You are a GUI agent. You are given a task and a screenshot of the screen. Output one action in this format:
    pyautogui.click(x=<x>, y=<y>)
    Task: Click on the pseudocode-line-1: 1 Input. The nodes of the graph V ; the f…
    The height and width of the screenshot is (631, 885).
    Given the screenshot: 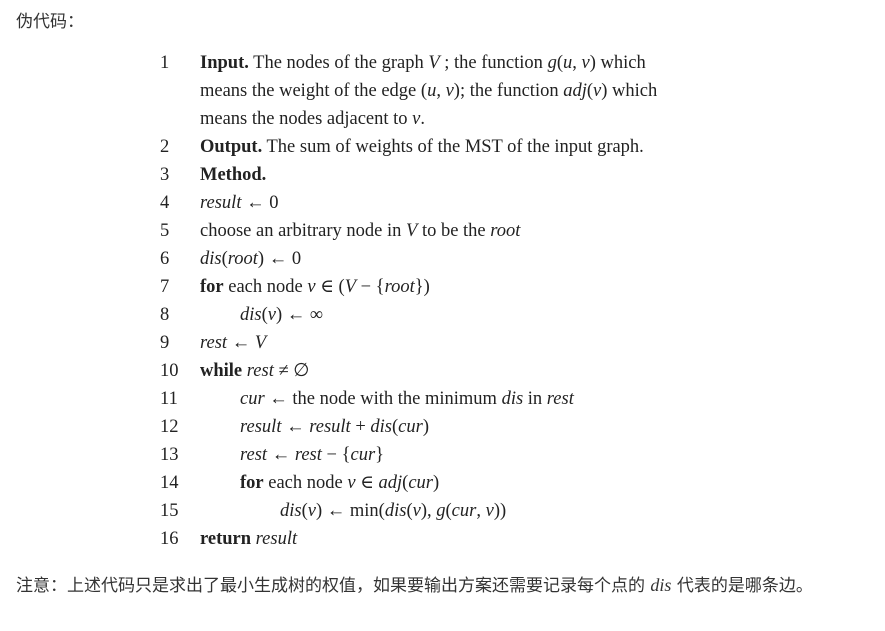 What is the action you would take?
    pyautogui.click(x=510, y=91)
    